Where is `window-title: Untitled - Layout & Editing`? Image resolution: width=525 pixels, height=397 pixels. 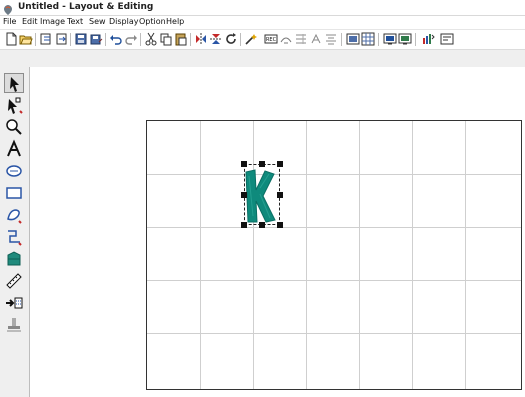
window-title: Untitled - Layout & Editing is located at coordinates (86, 7).